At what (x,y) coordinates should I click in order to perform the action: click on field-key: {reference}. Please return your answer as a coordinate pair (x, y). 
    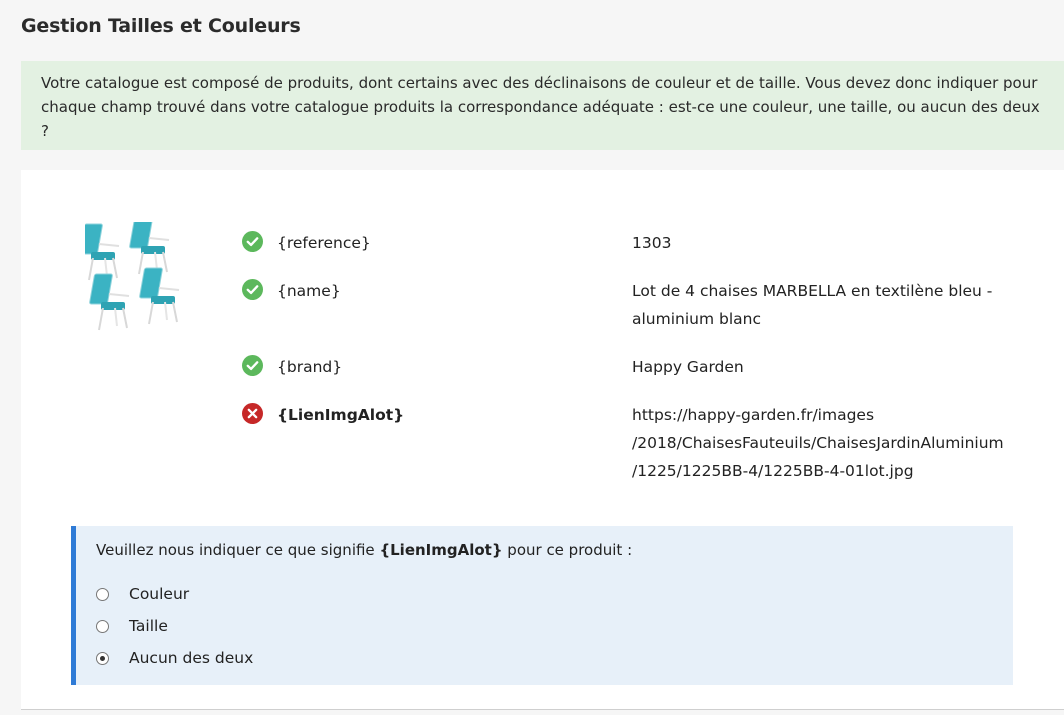
    Looking at the image, I should click on (324, 243).